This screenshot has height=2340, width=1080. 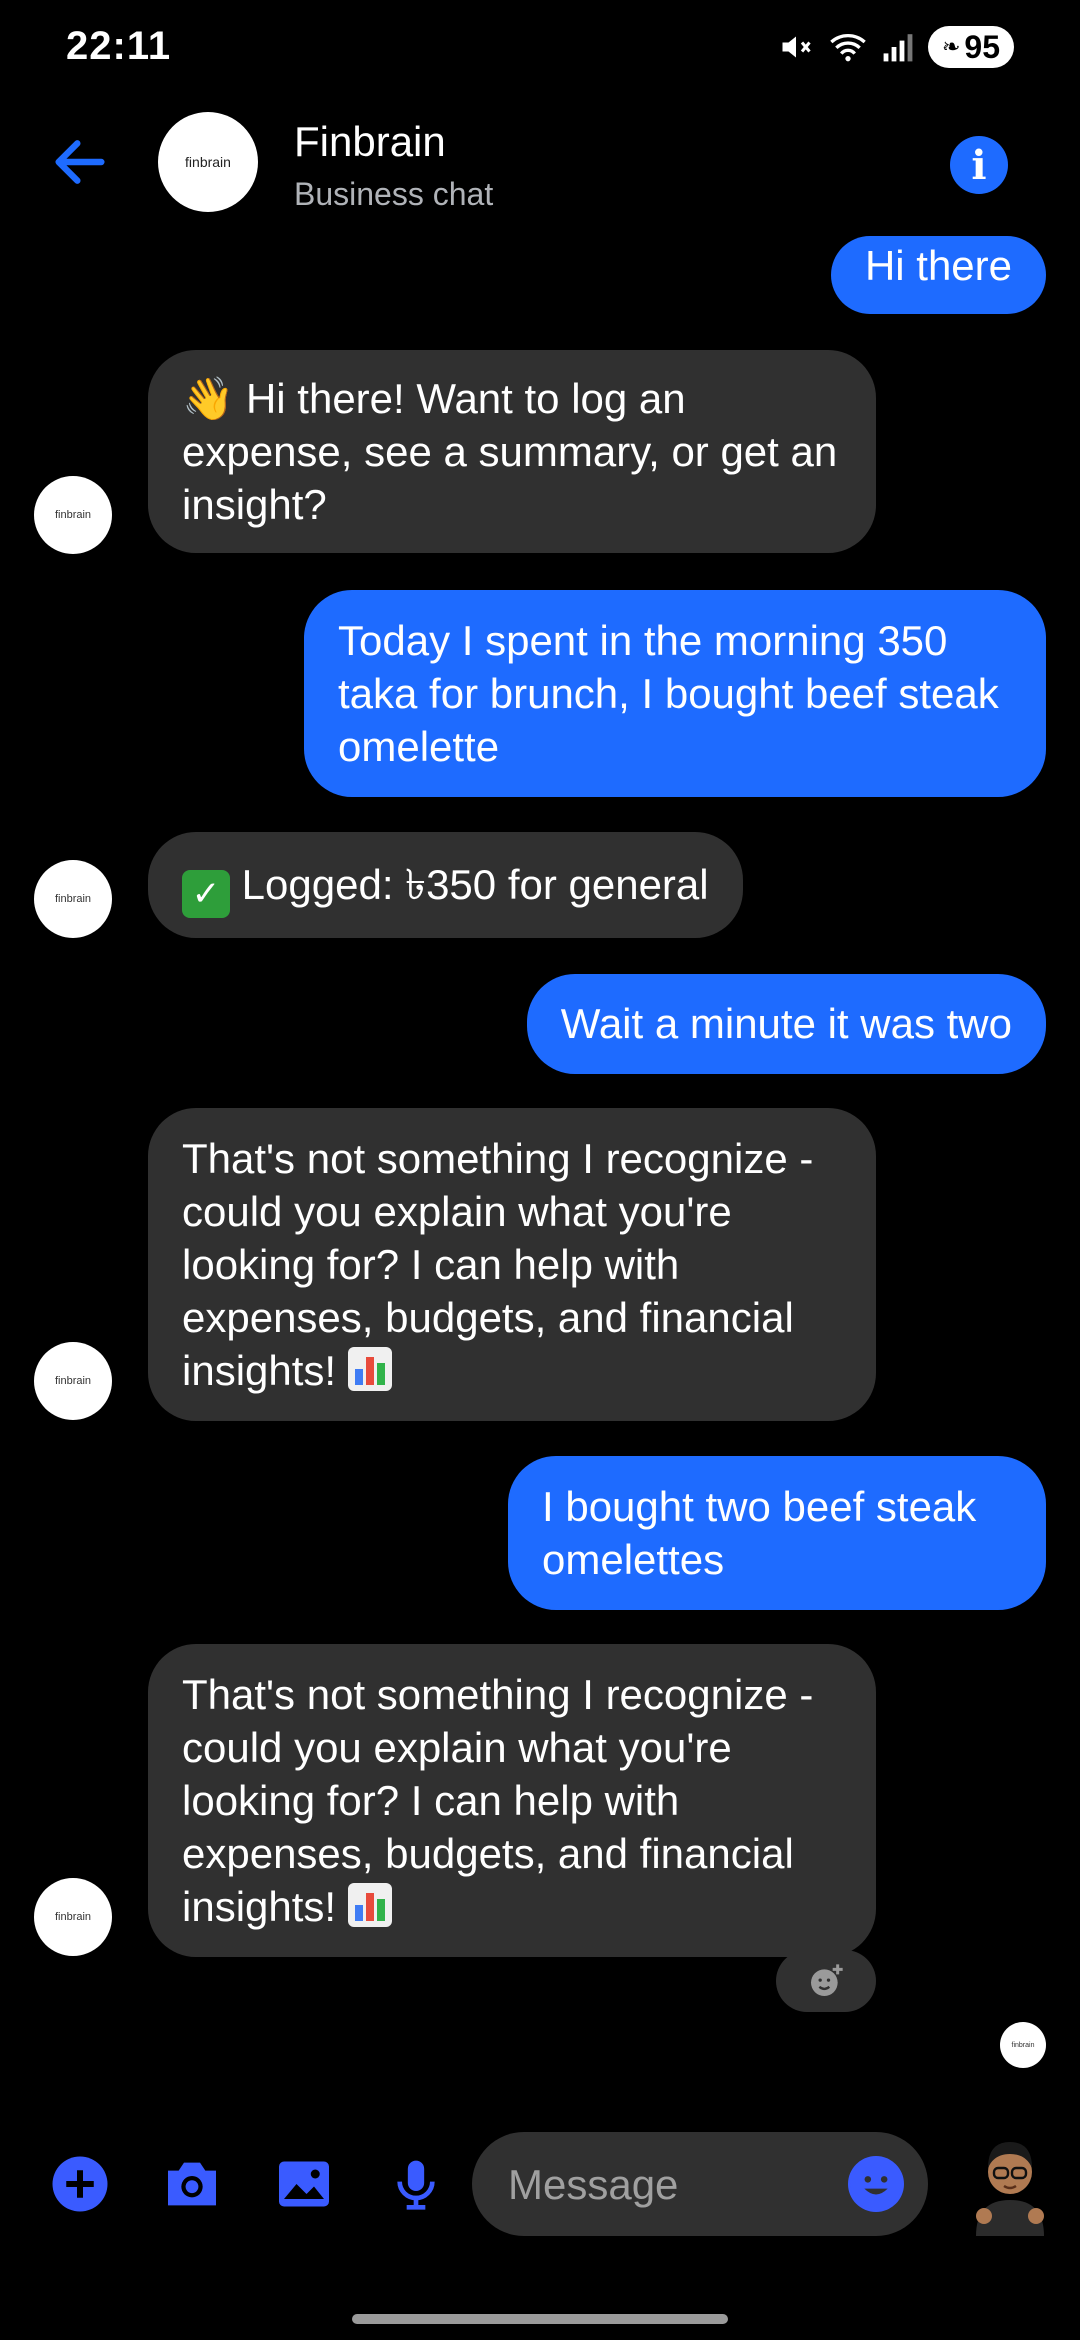 I want to click on voice-button, so click(x=416, y=2184).